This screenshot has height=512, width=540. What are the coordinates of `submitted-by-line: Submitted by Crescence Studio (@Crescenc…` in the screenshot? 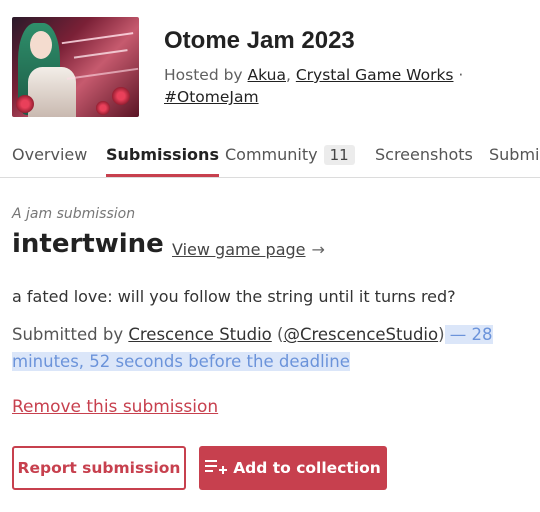 It's located at (276, 348).